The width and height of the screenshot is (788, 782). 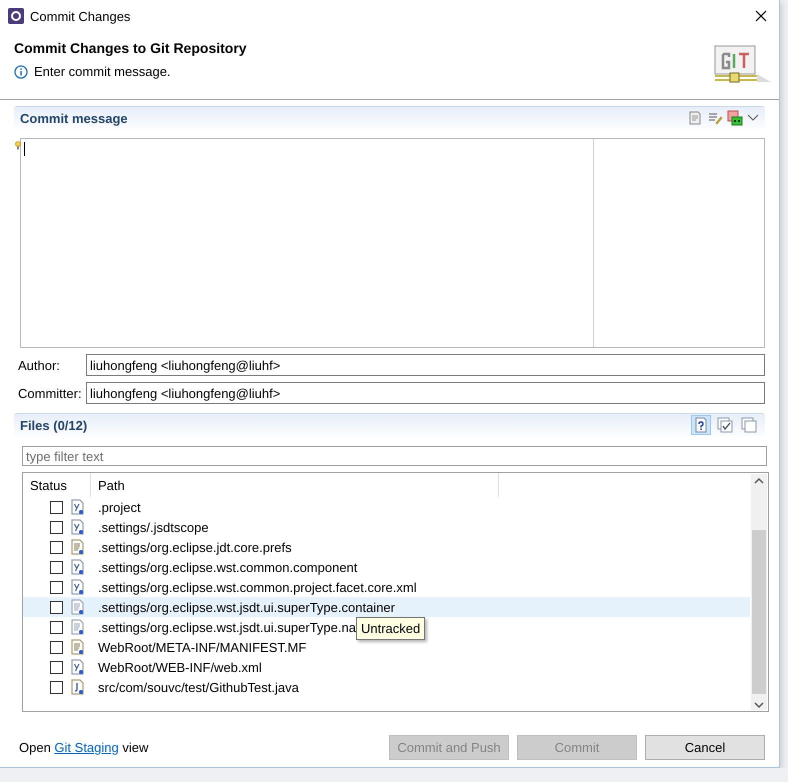 I want to click on committer-field: liuhongfeng <liuhongfeng@liuhf>, so click(x=425, y=393).